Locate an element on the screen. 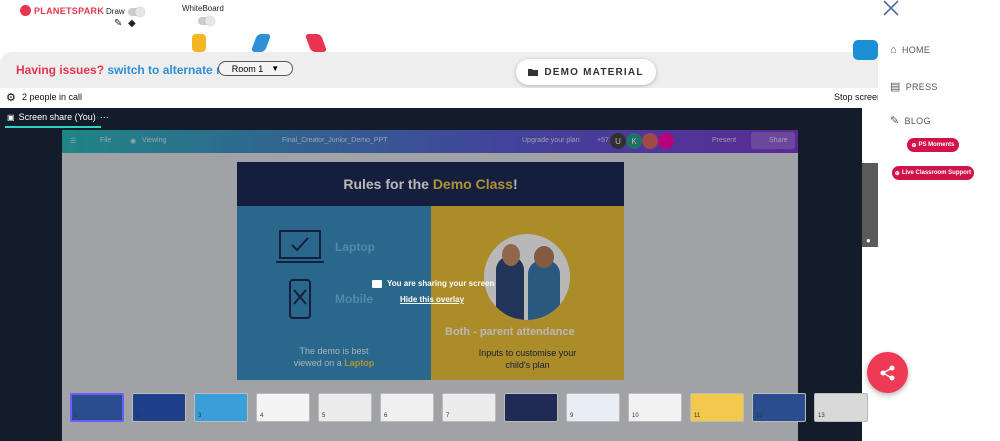  nav-blog-label: BLOG is located at coordinates (917, 120).